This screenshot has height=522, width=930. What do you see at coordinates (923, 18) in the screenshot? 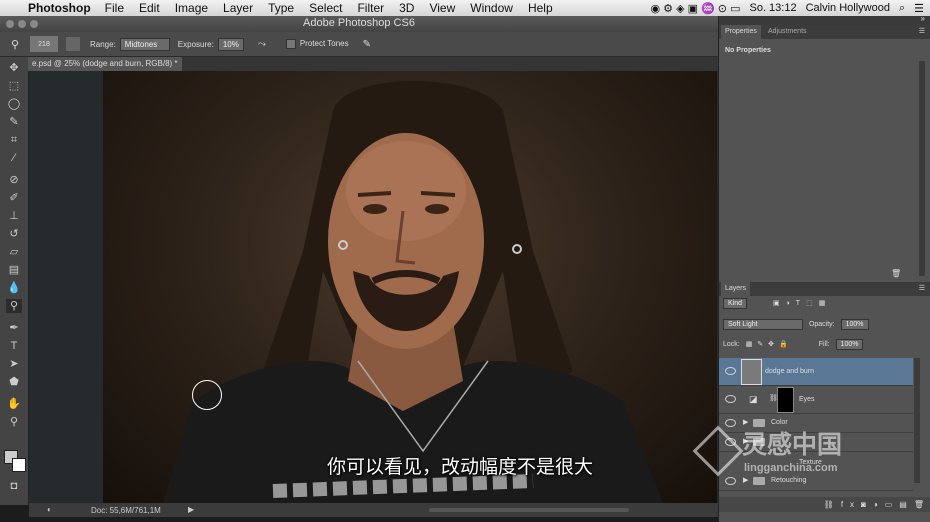
I see `collapse-panels-icon: »` at bounding box center [923, 18].